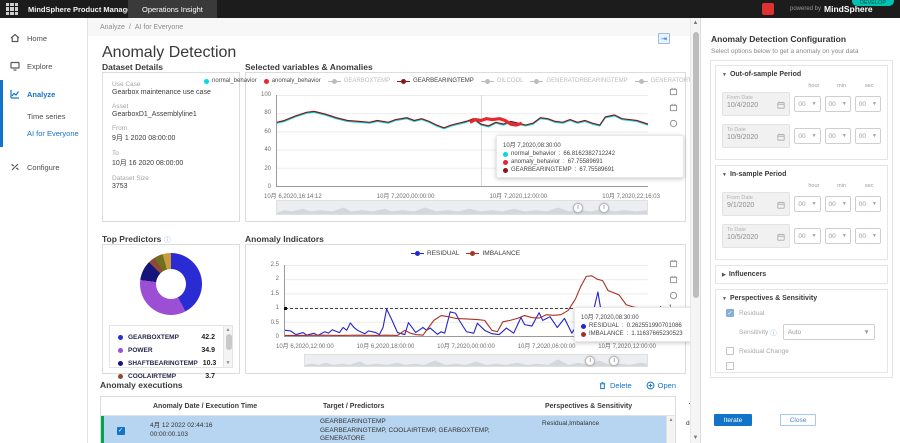  Describe the element at coordinates (801, 174) in the screenshot. I see `in-sample-header: ▼ In-sample Period` at that location.